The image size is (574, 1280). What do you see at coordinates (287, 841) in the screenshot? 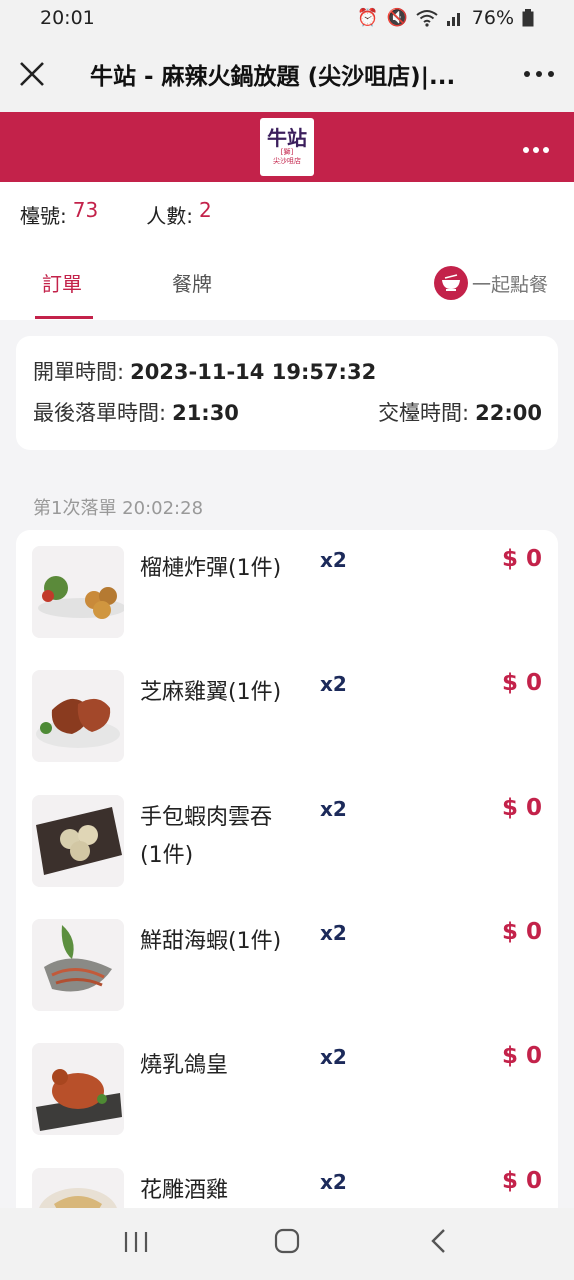
I see `list-item: 手包蝦肉雲吞(1件) x2 $ 0` at bounding box center [287, 841].